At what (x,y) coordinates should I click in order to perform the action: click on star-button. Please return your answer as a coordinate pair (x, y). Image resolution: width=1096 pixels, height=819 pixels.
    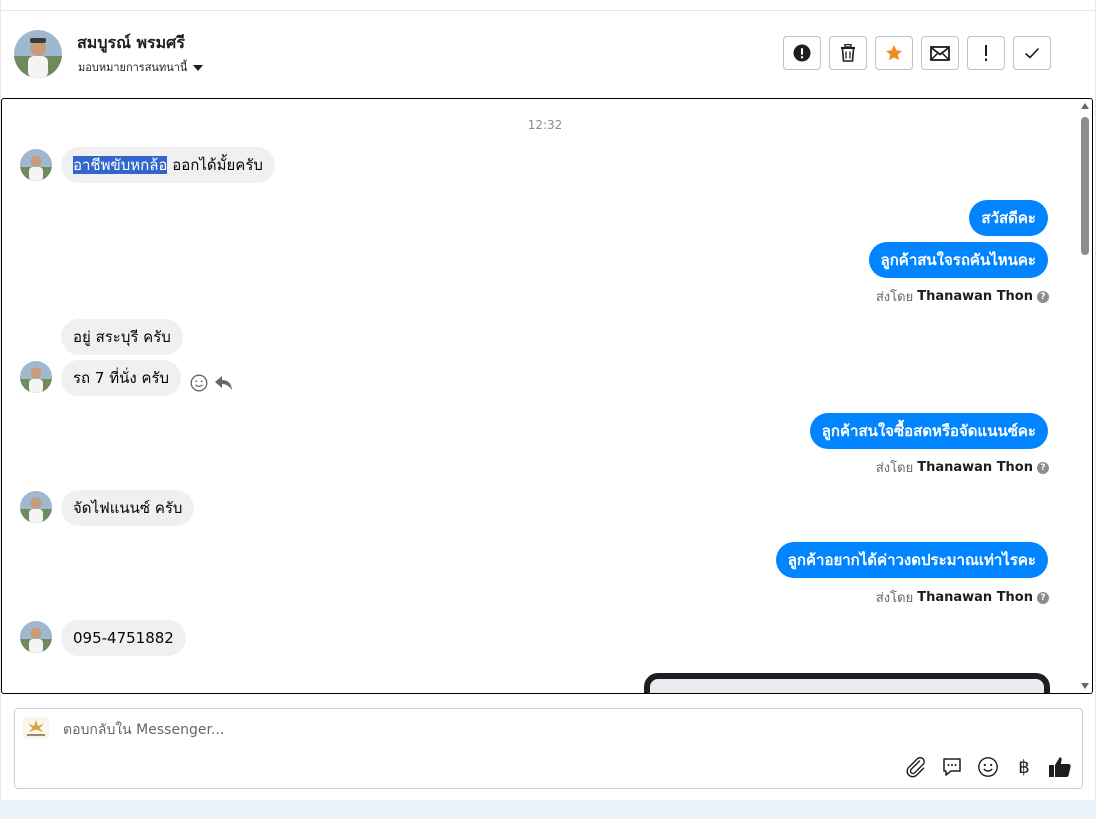
    Looking at the image, I should click on (894, 53).